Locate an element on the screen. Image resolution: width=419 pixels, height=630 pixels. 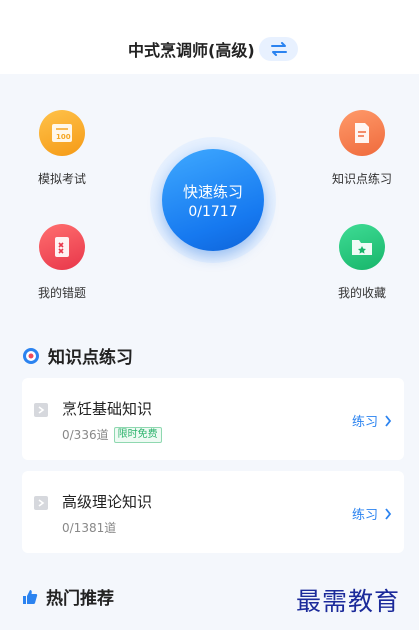
watermark-text: 最需教育 is located at coordinates (348, 601).